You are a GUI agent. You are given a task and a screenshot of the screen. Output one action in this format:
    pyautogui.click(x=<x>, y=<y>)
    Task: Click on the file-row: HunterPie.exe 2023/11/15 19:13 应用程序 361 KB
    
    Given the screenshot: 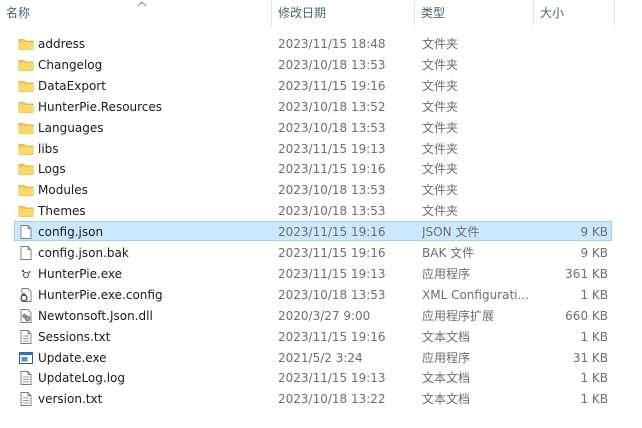 What is the action you would take?
    pyautogui.click(x=313, y=273)
    